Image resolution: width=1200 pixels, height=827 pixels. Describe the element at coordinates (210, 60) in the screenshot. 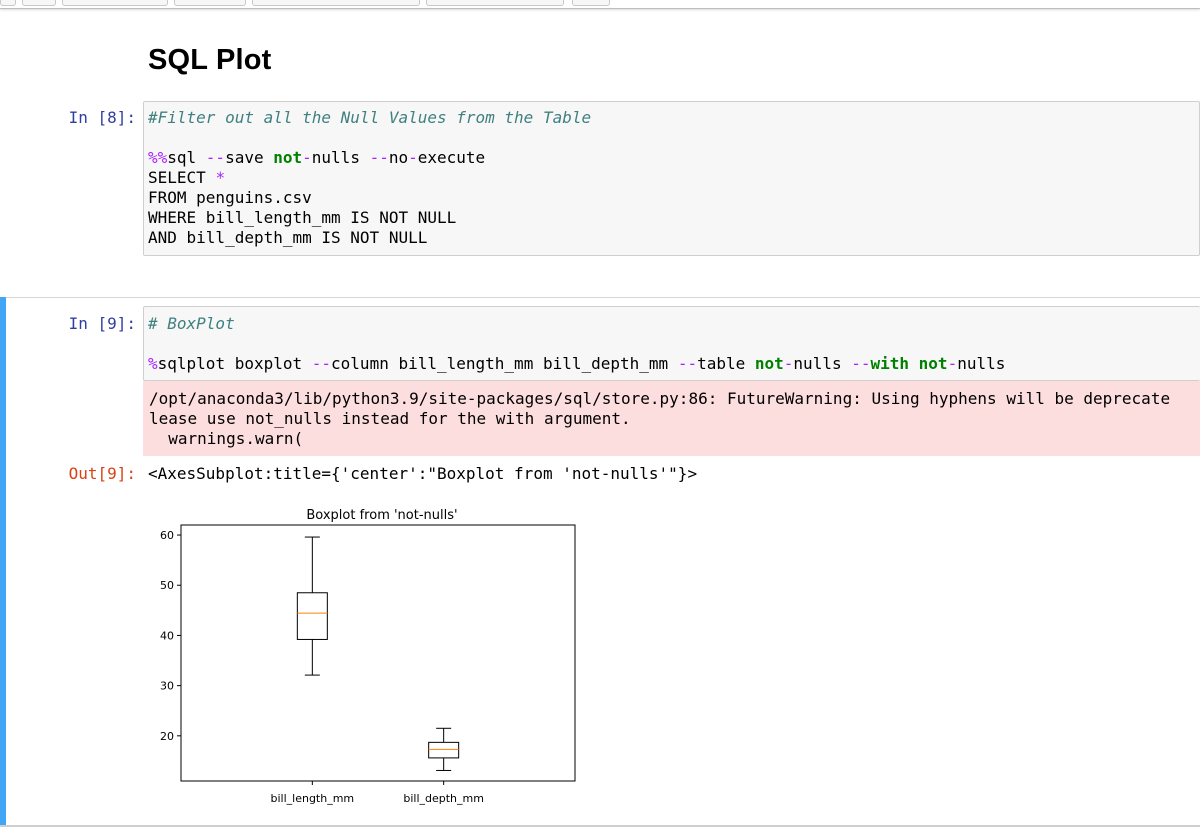

I see `markdown-heading: SQL Plot` at that location.